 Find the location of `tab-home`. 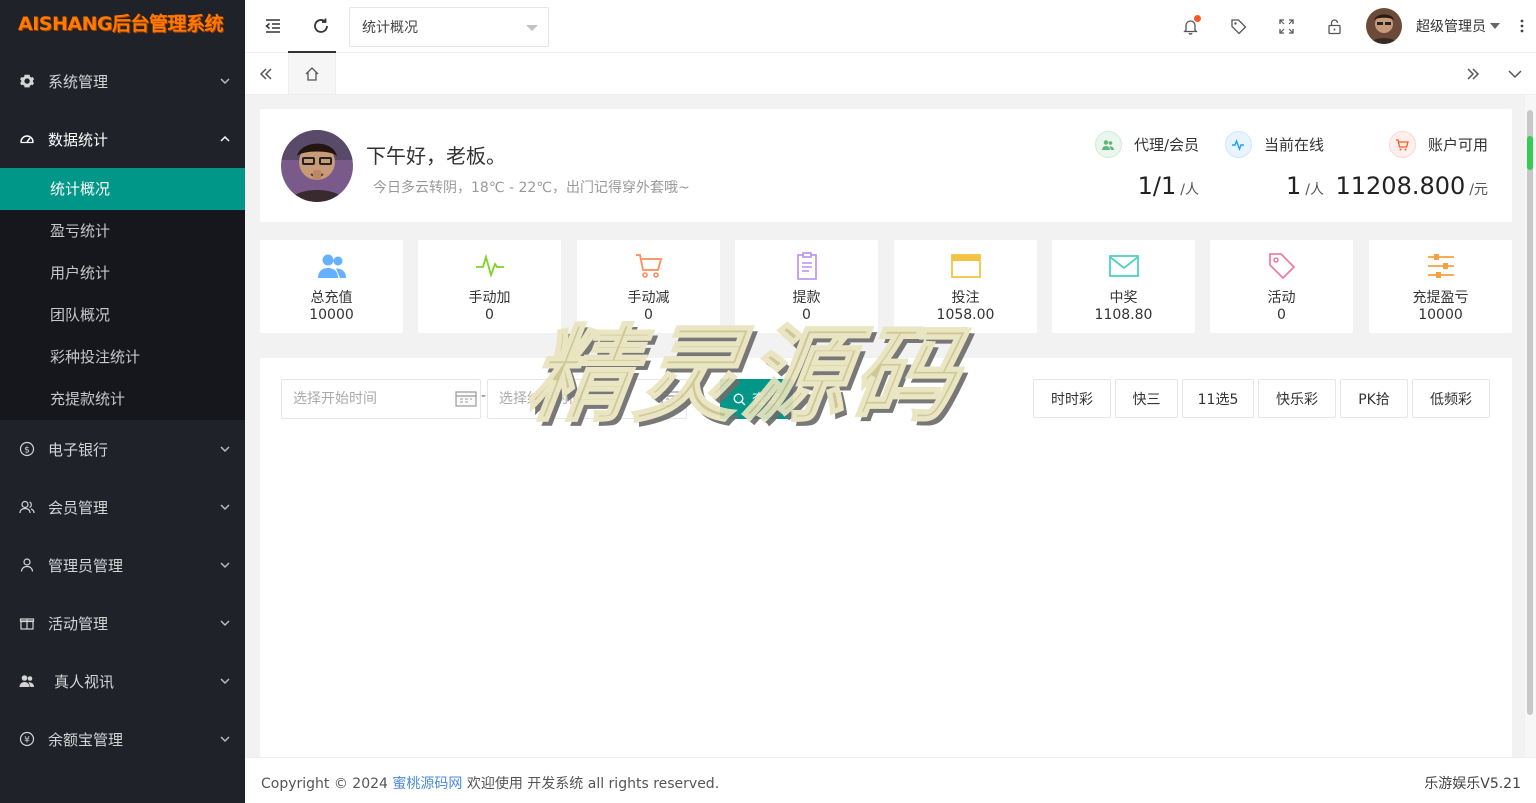

tab-home is located at coordinates (312, 73).